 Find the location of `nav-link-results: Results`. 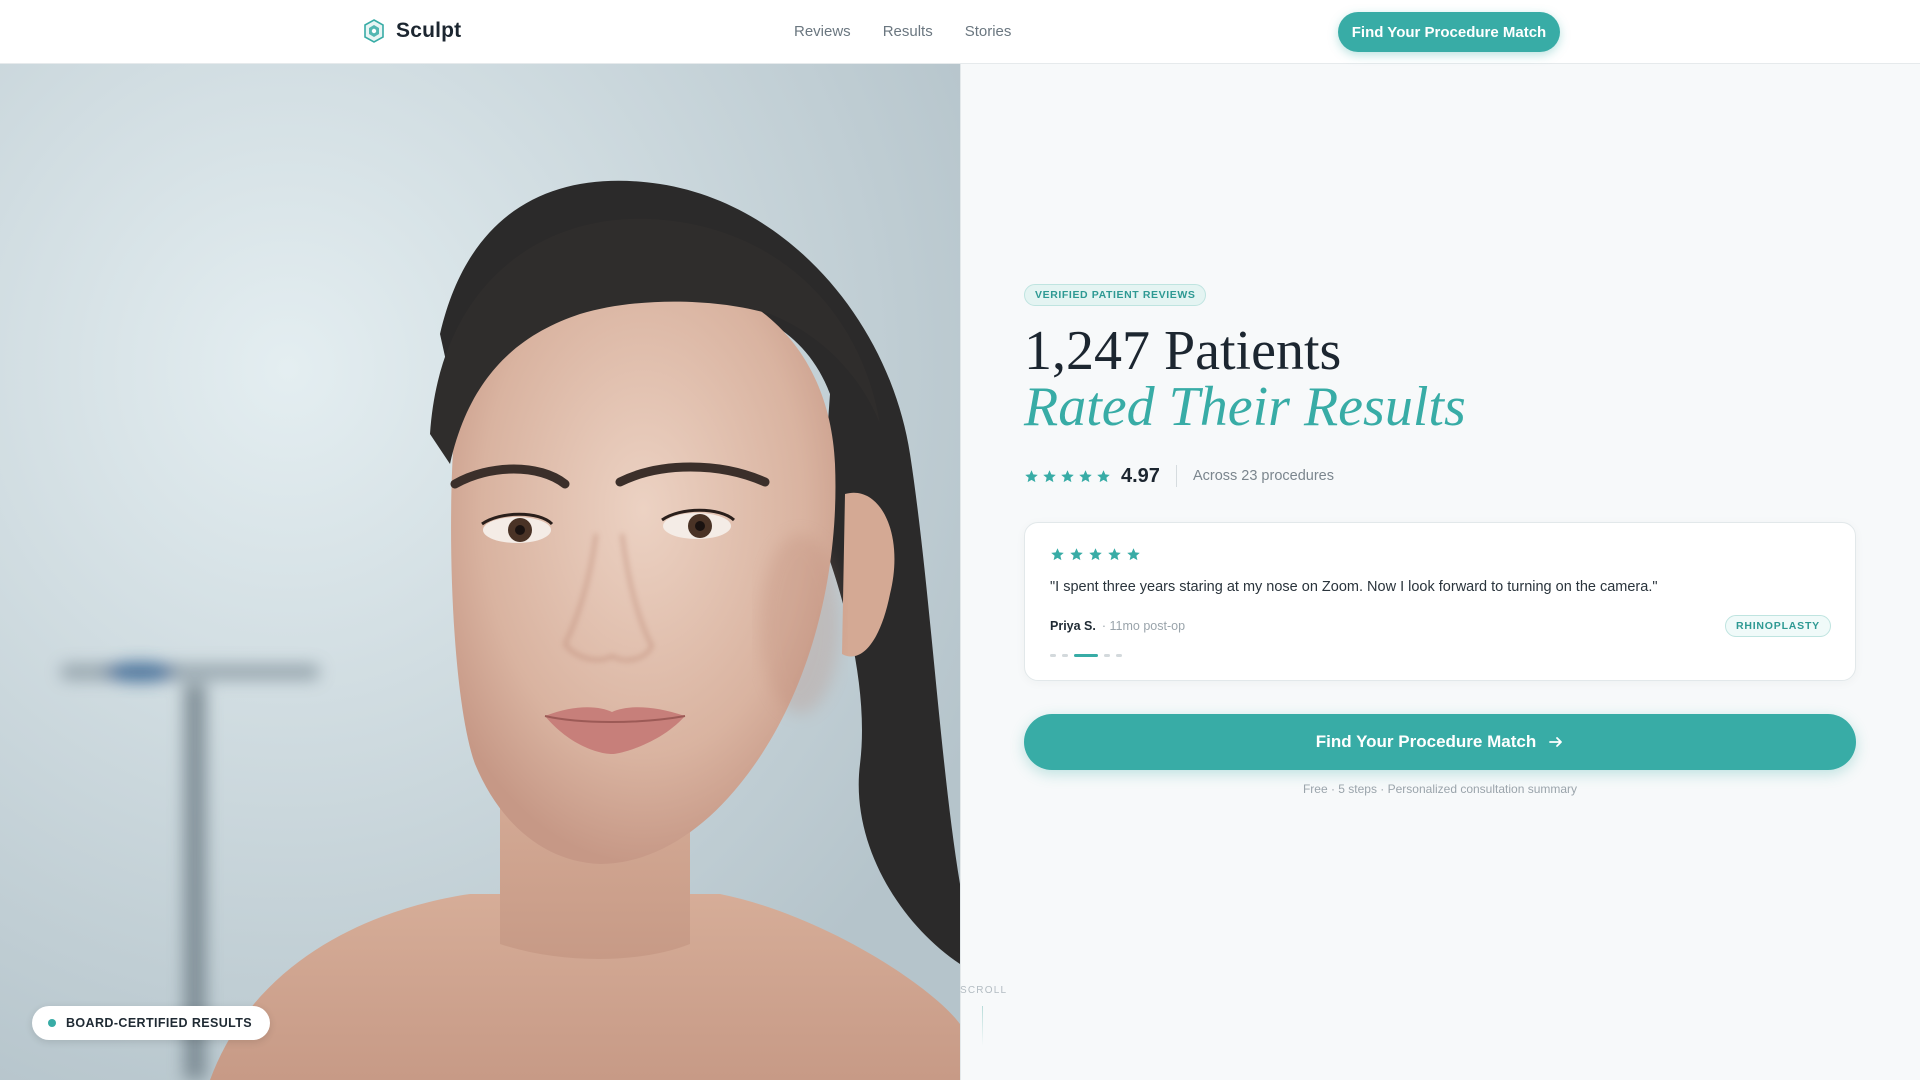

nav-link-results: Results is located at coordinates (908, 31).